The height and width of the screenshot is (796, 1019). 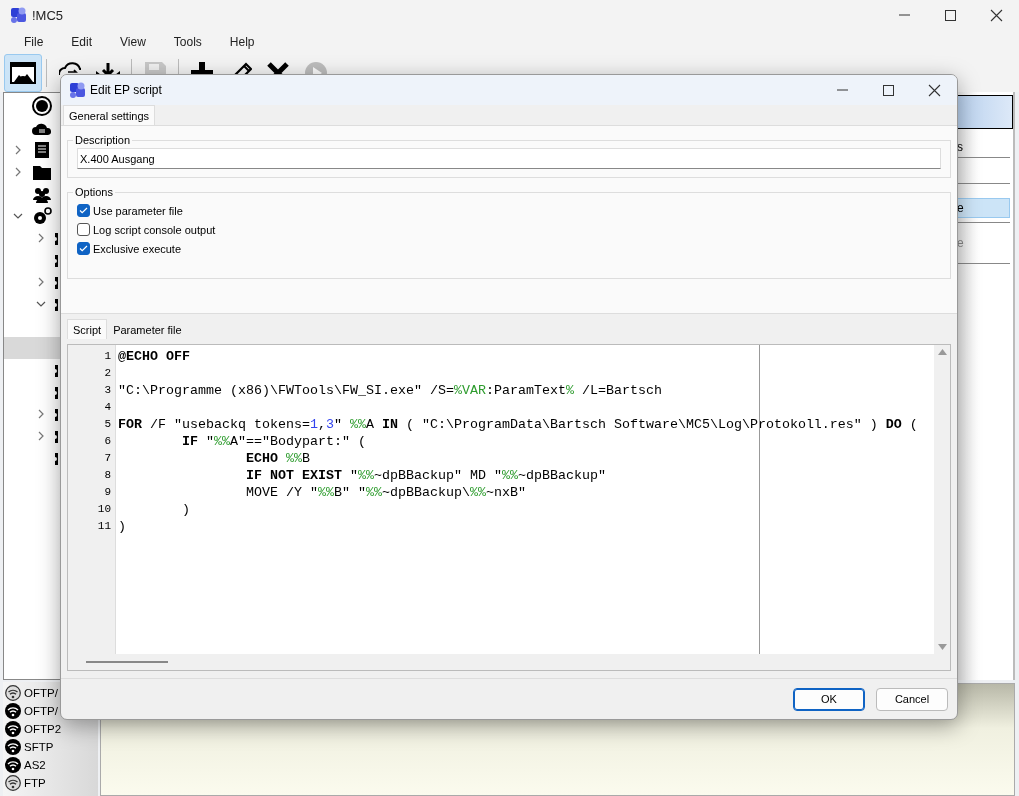 I want to click on protocol-label: AS2, so click(x=35, y=765).